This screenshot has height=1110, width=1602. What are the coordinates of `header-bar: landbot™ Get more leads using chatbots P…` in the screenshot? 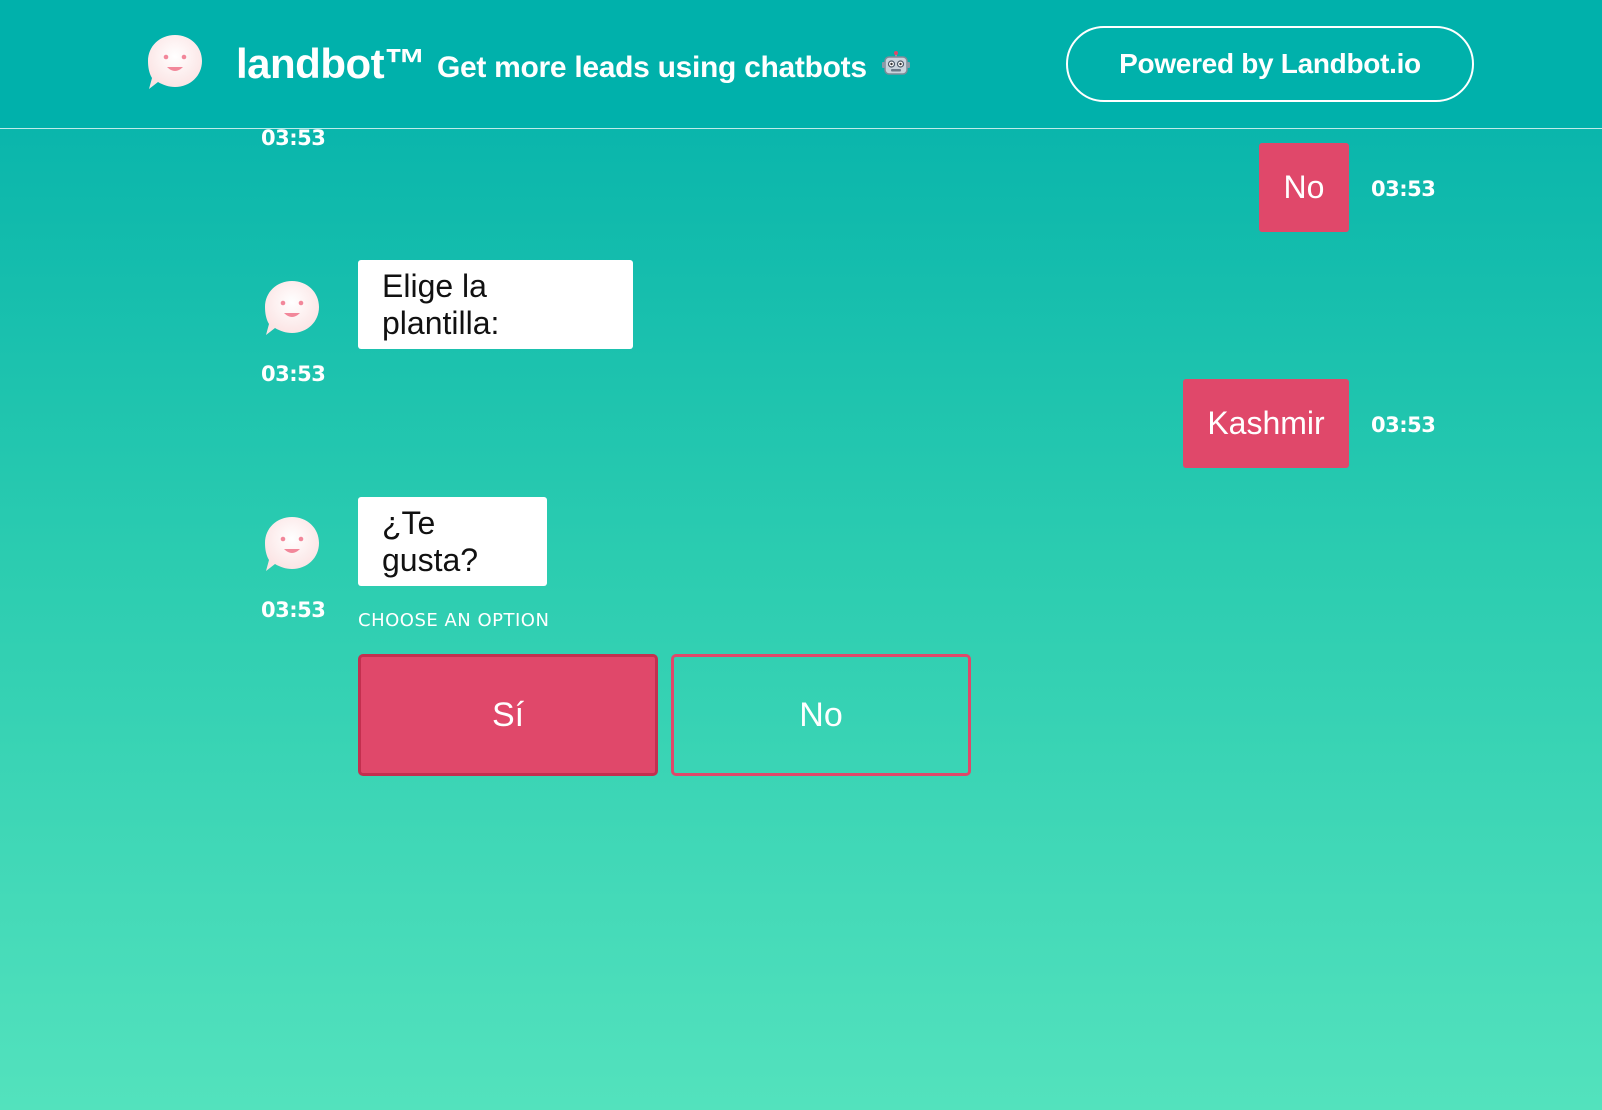 It's located at (801, 64).